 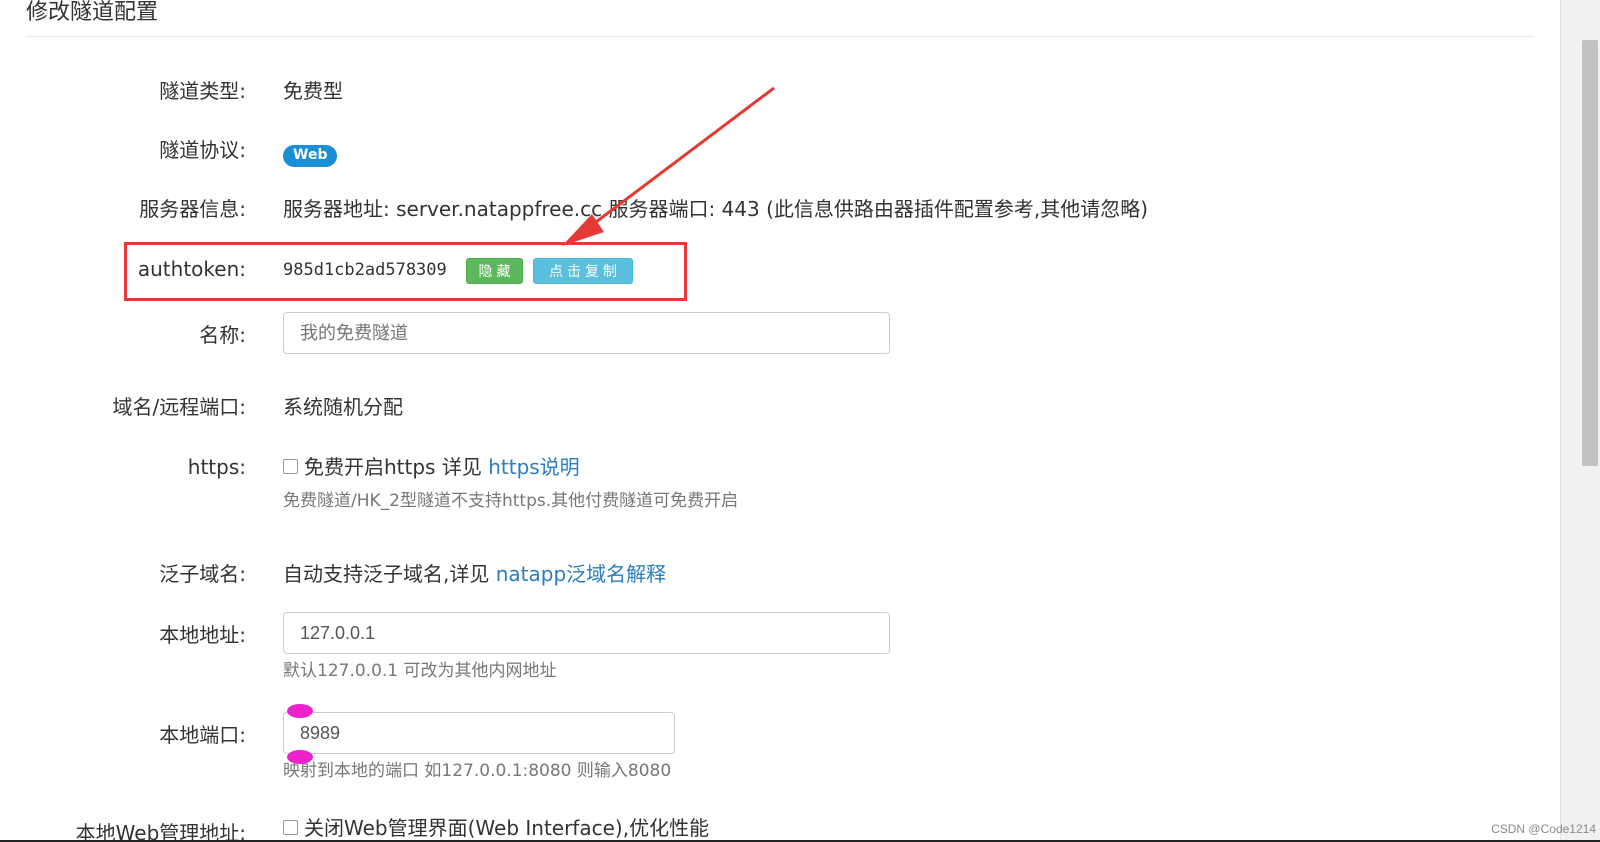 I want to click on protocol-badge: Web, so click(x=310, y=156).